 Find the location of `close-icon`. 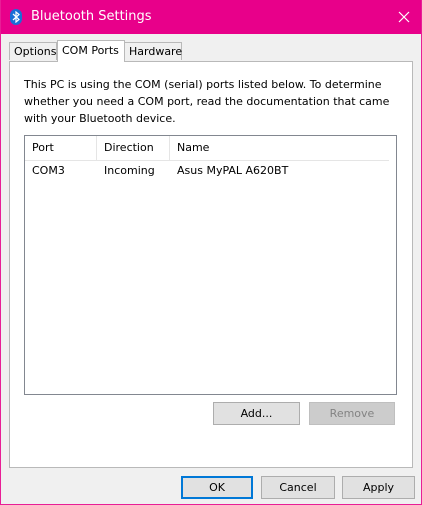

close-icon is located at coordinates (404, 17).